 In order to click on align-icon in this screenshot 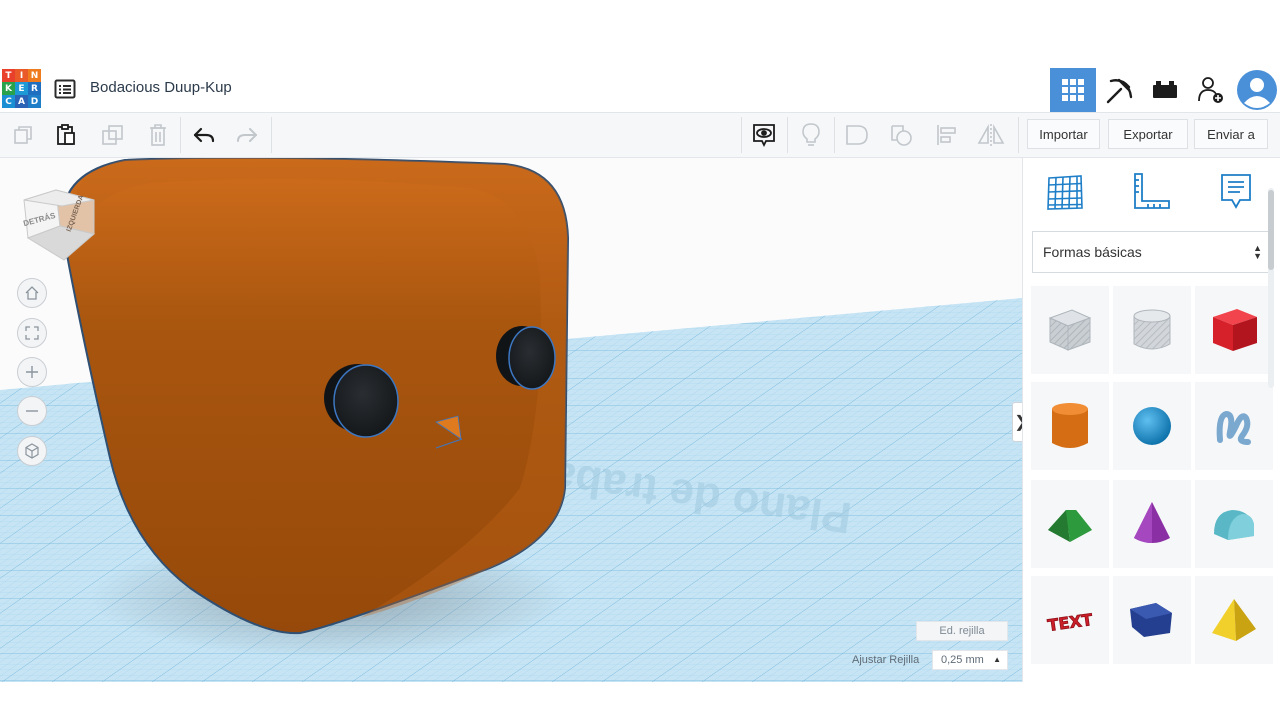, I will do `click(947, 135)`.